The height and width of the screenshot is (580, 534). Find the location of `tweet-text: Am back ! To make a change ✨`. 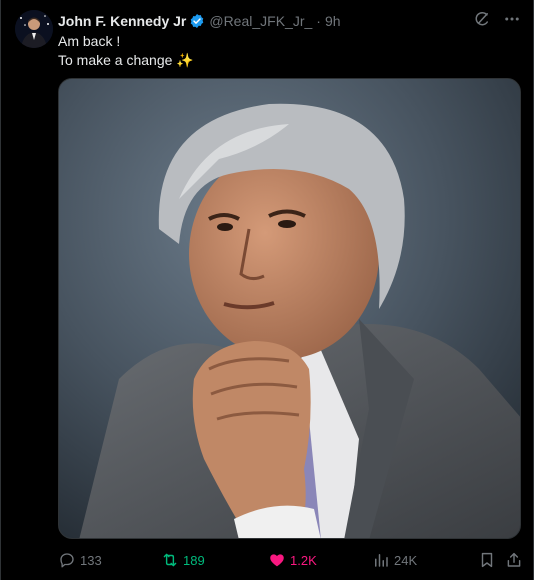

tweet-text: Am back ! To make a change ✨ is located at coordinates (126, 51).